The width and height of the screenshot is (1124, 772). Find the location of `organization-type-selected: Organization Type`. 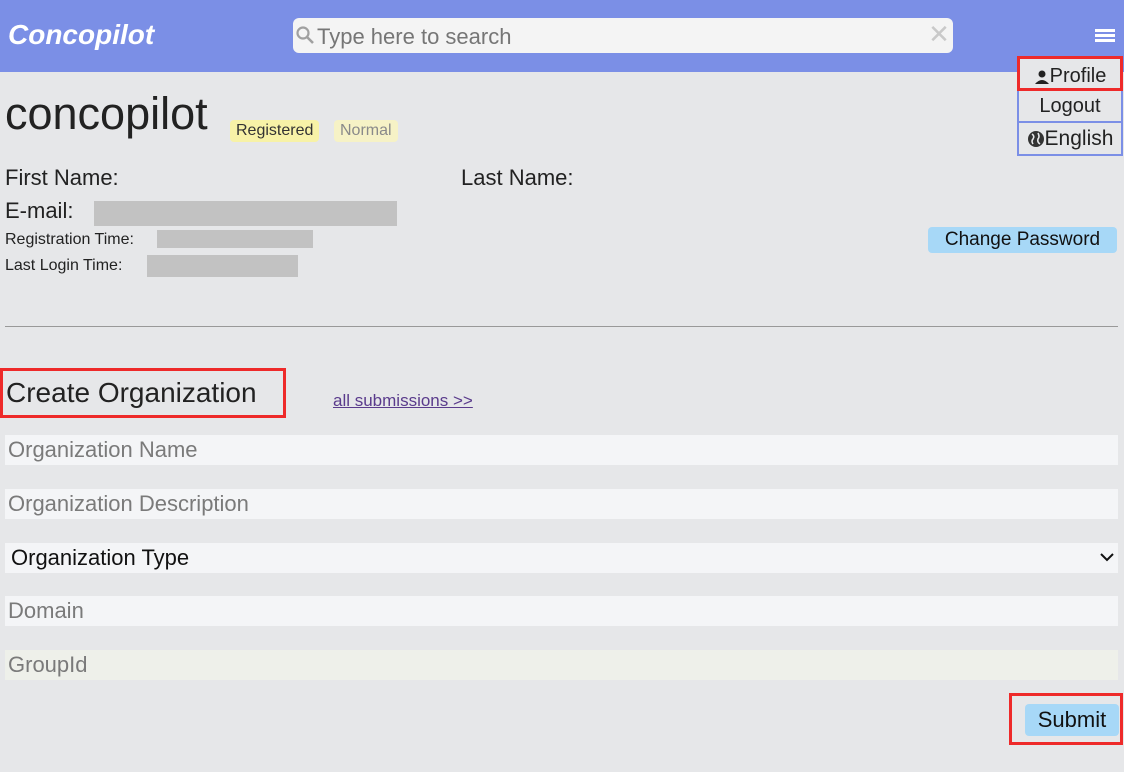

organization-type-selected: Organization Type is located at coordinates (100, 557).